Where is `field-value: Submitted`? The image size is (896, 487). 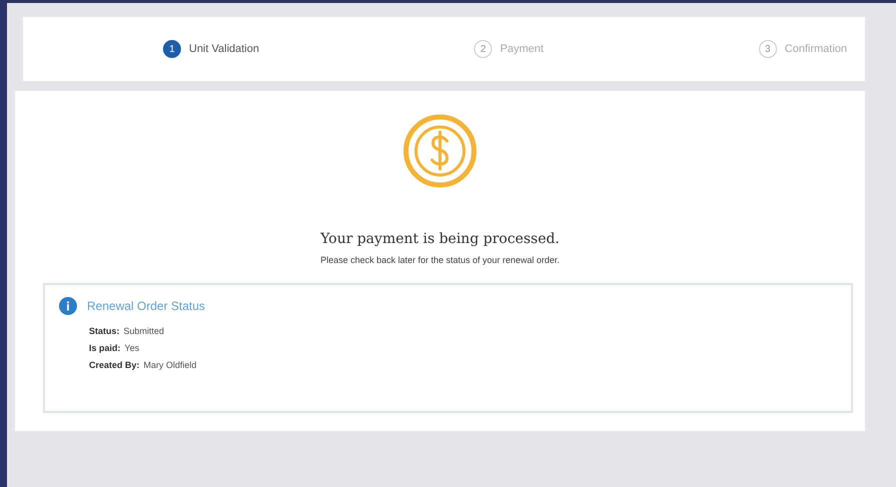
field-value: Submitted is located at coordinates (144, 331).